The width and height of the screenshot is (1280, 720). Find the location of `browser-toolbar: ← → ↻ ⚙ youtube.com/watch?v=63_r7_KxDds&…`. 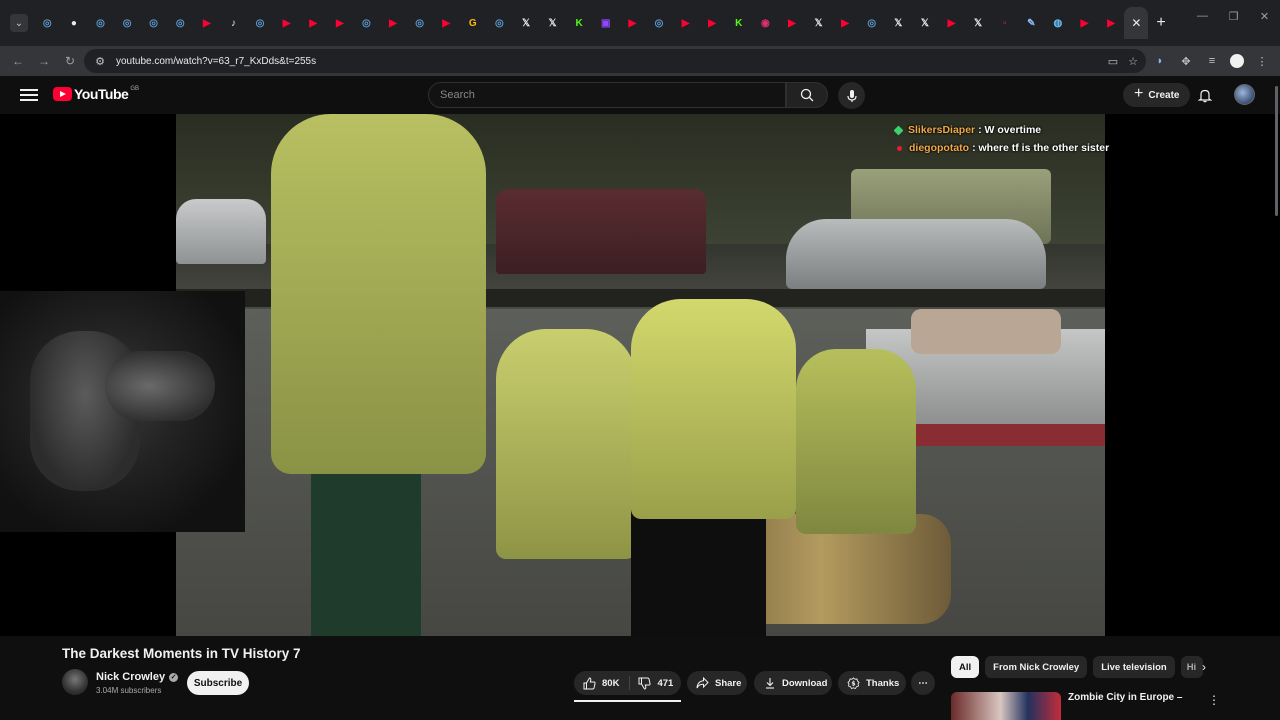

browser-toolbar: ← → ↻ ⚙ youtube.com/watch?v=63_r7_KxDds&… is located at coordinates (640, 61).